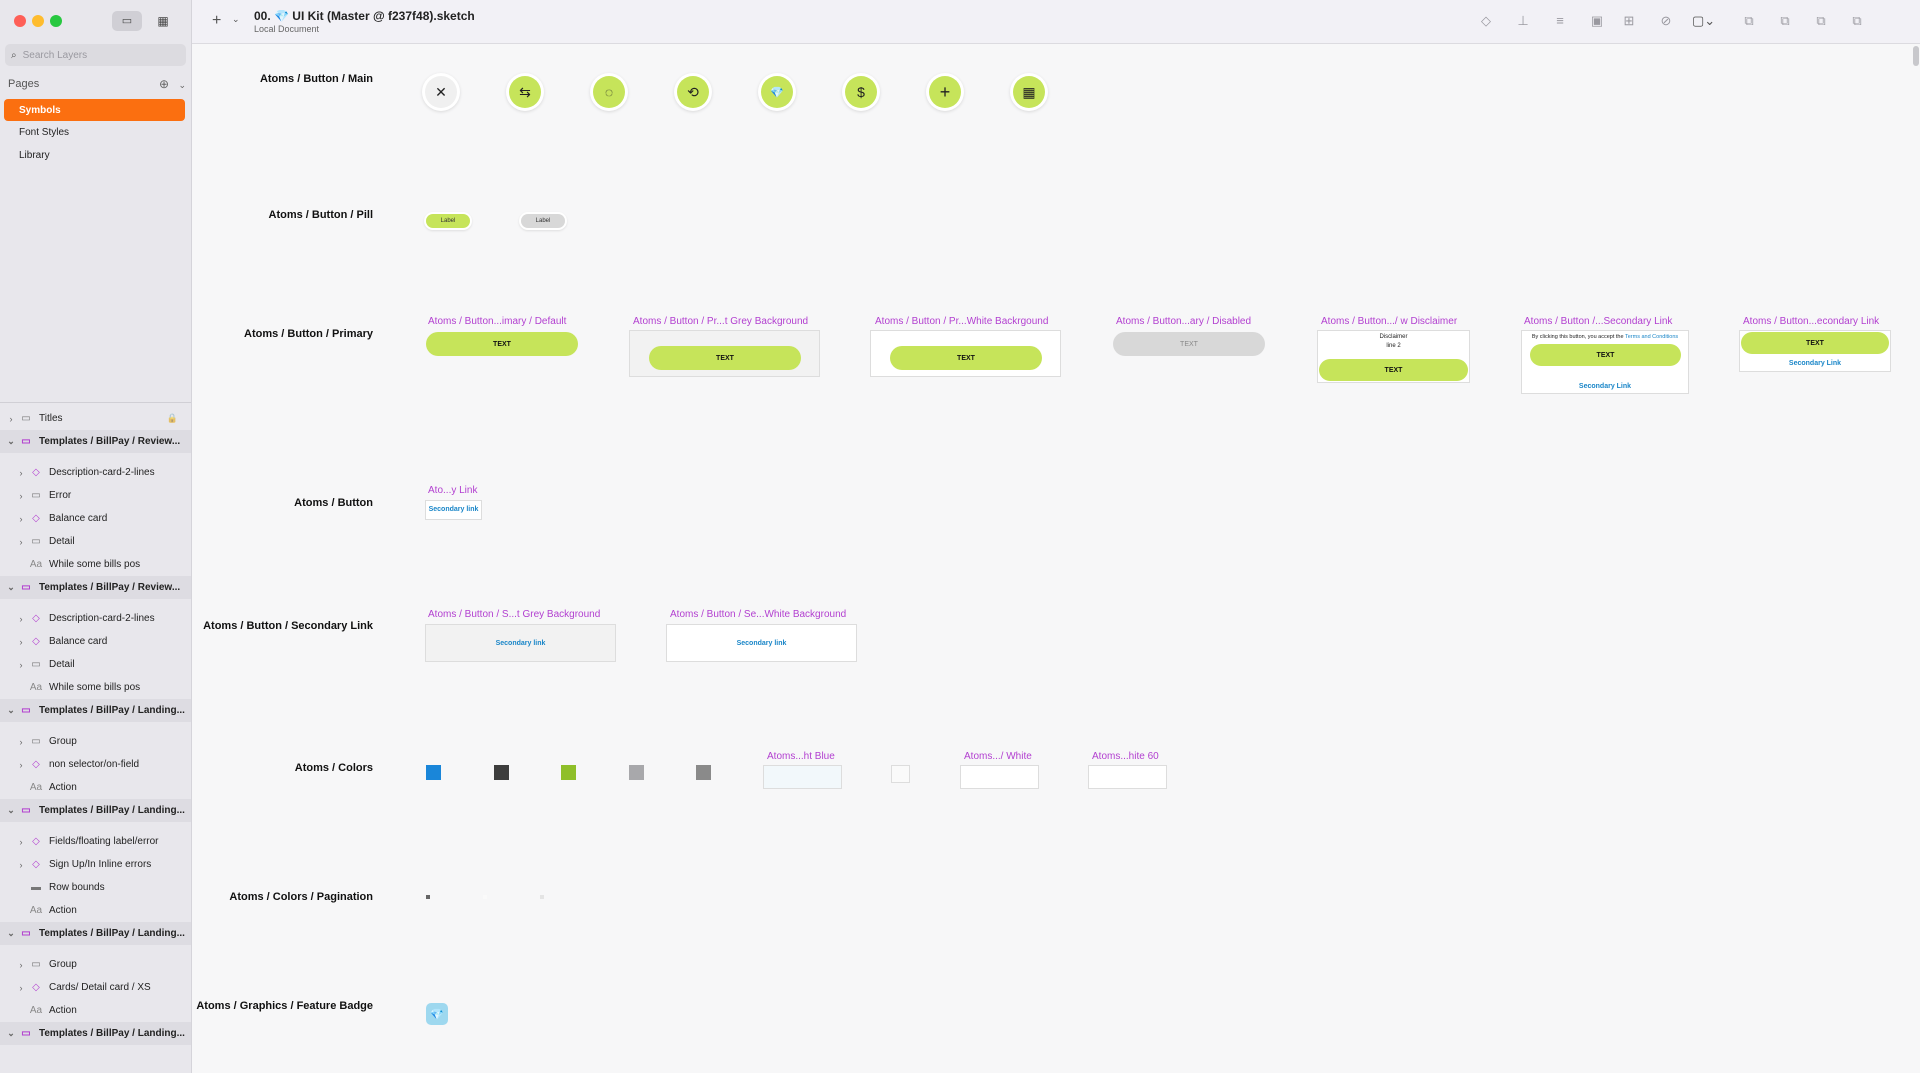 Image resolution: width=1920 pixels, height=1073 pixels. What do you see at coordinates (95, 887) in the screenshot?
I see `layer-item: ▬ Row bounds` at bounding box center [95, 887].